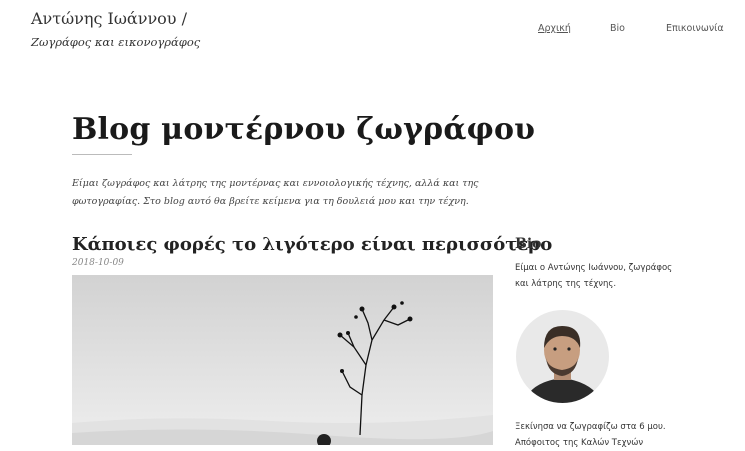  Describe the element at coordinates (109, 18) in the screenshot. I see `site-title: Αντώνης Ιωάννου /` at that location.